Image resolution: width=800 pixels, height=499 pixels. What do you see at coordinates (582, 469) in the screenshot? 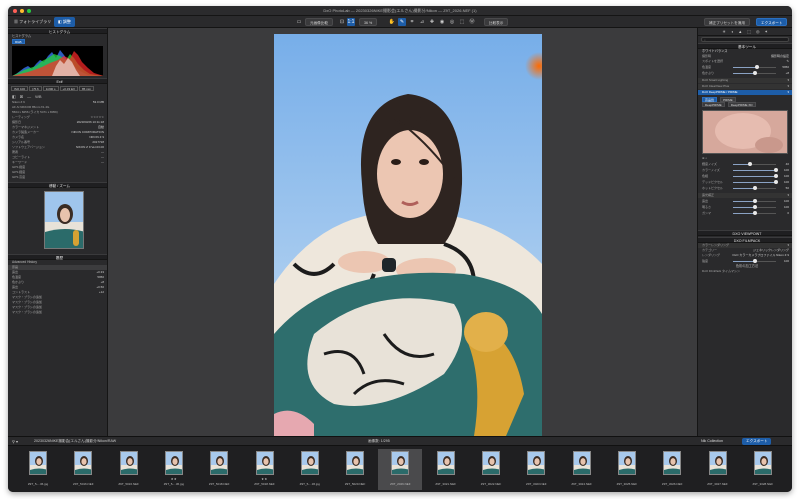
I see `filmstrip-thumbnail: Z9T_3024.NEF` at bounding box center [582, 469].